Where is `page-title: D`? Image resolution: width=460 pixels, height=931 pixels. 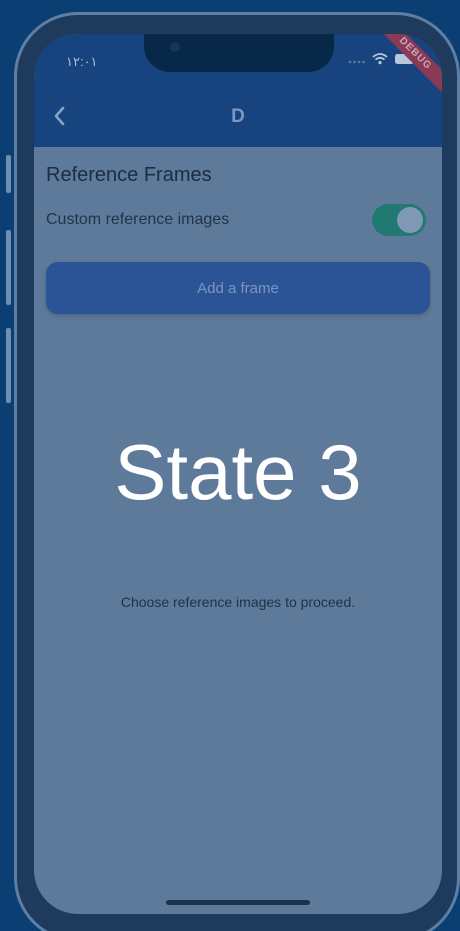 page-title: D is located at coordinates (238, 116).